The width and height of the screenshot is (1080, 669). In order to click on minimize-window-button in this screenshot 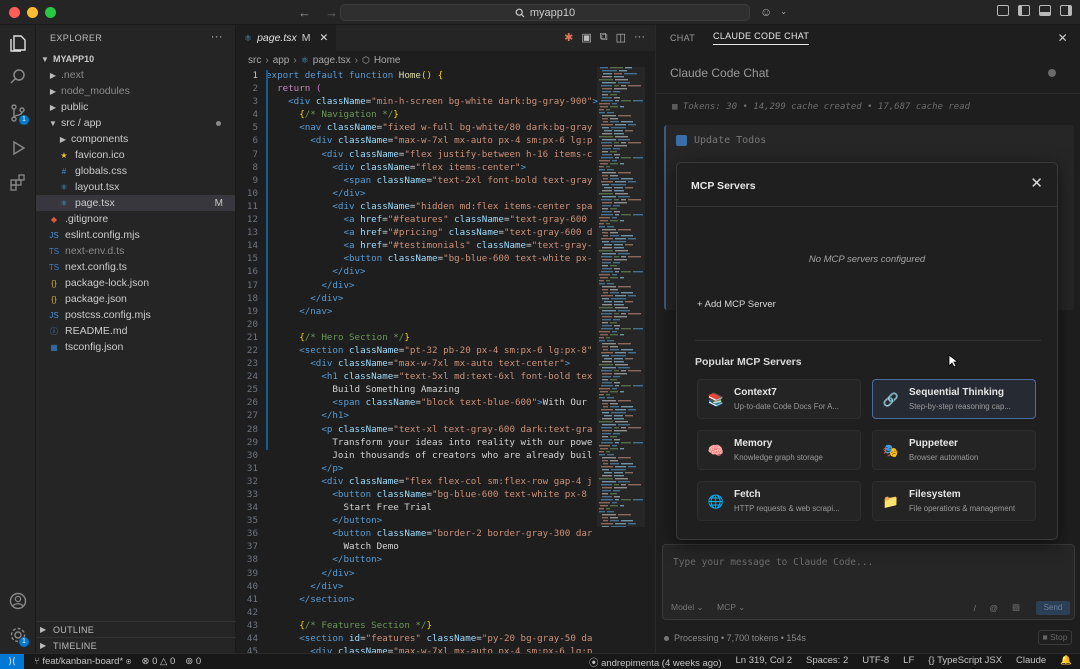, I will do `click(32, 12)`.